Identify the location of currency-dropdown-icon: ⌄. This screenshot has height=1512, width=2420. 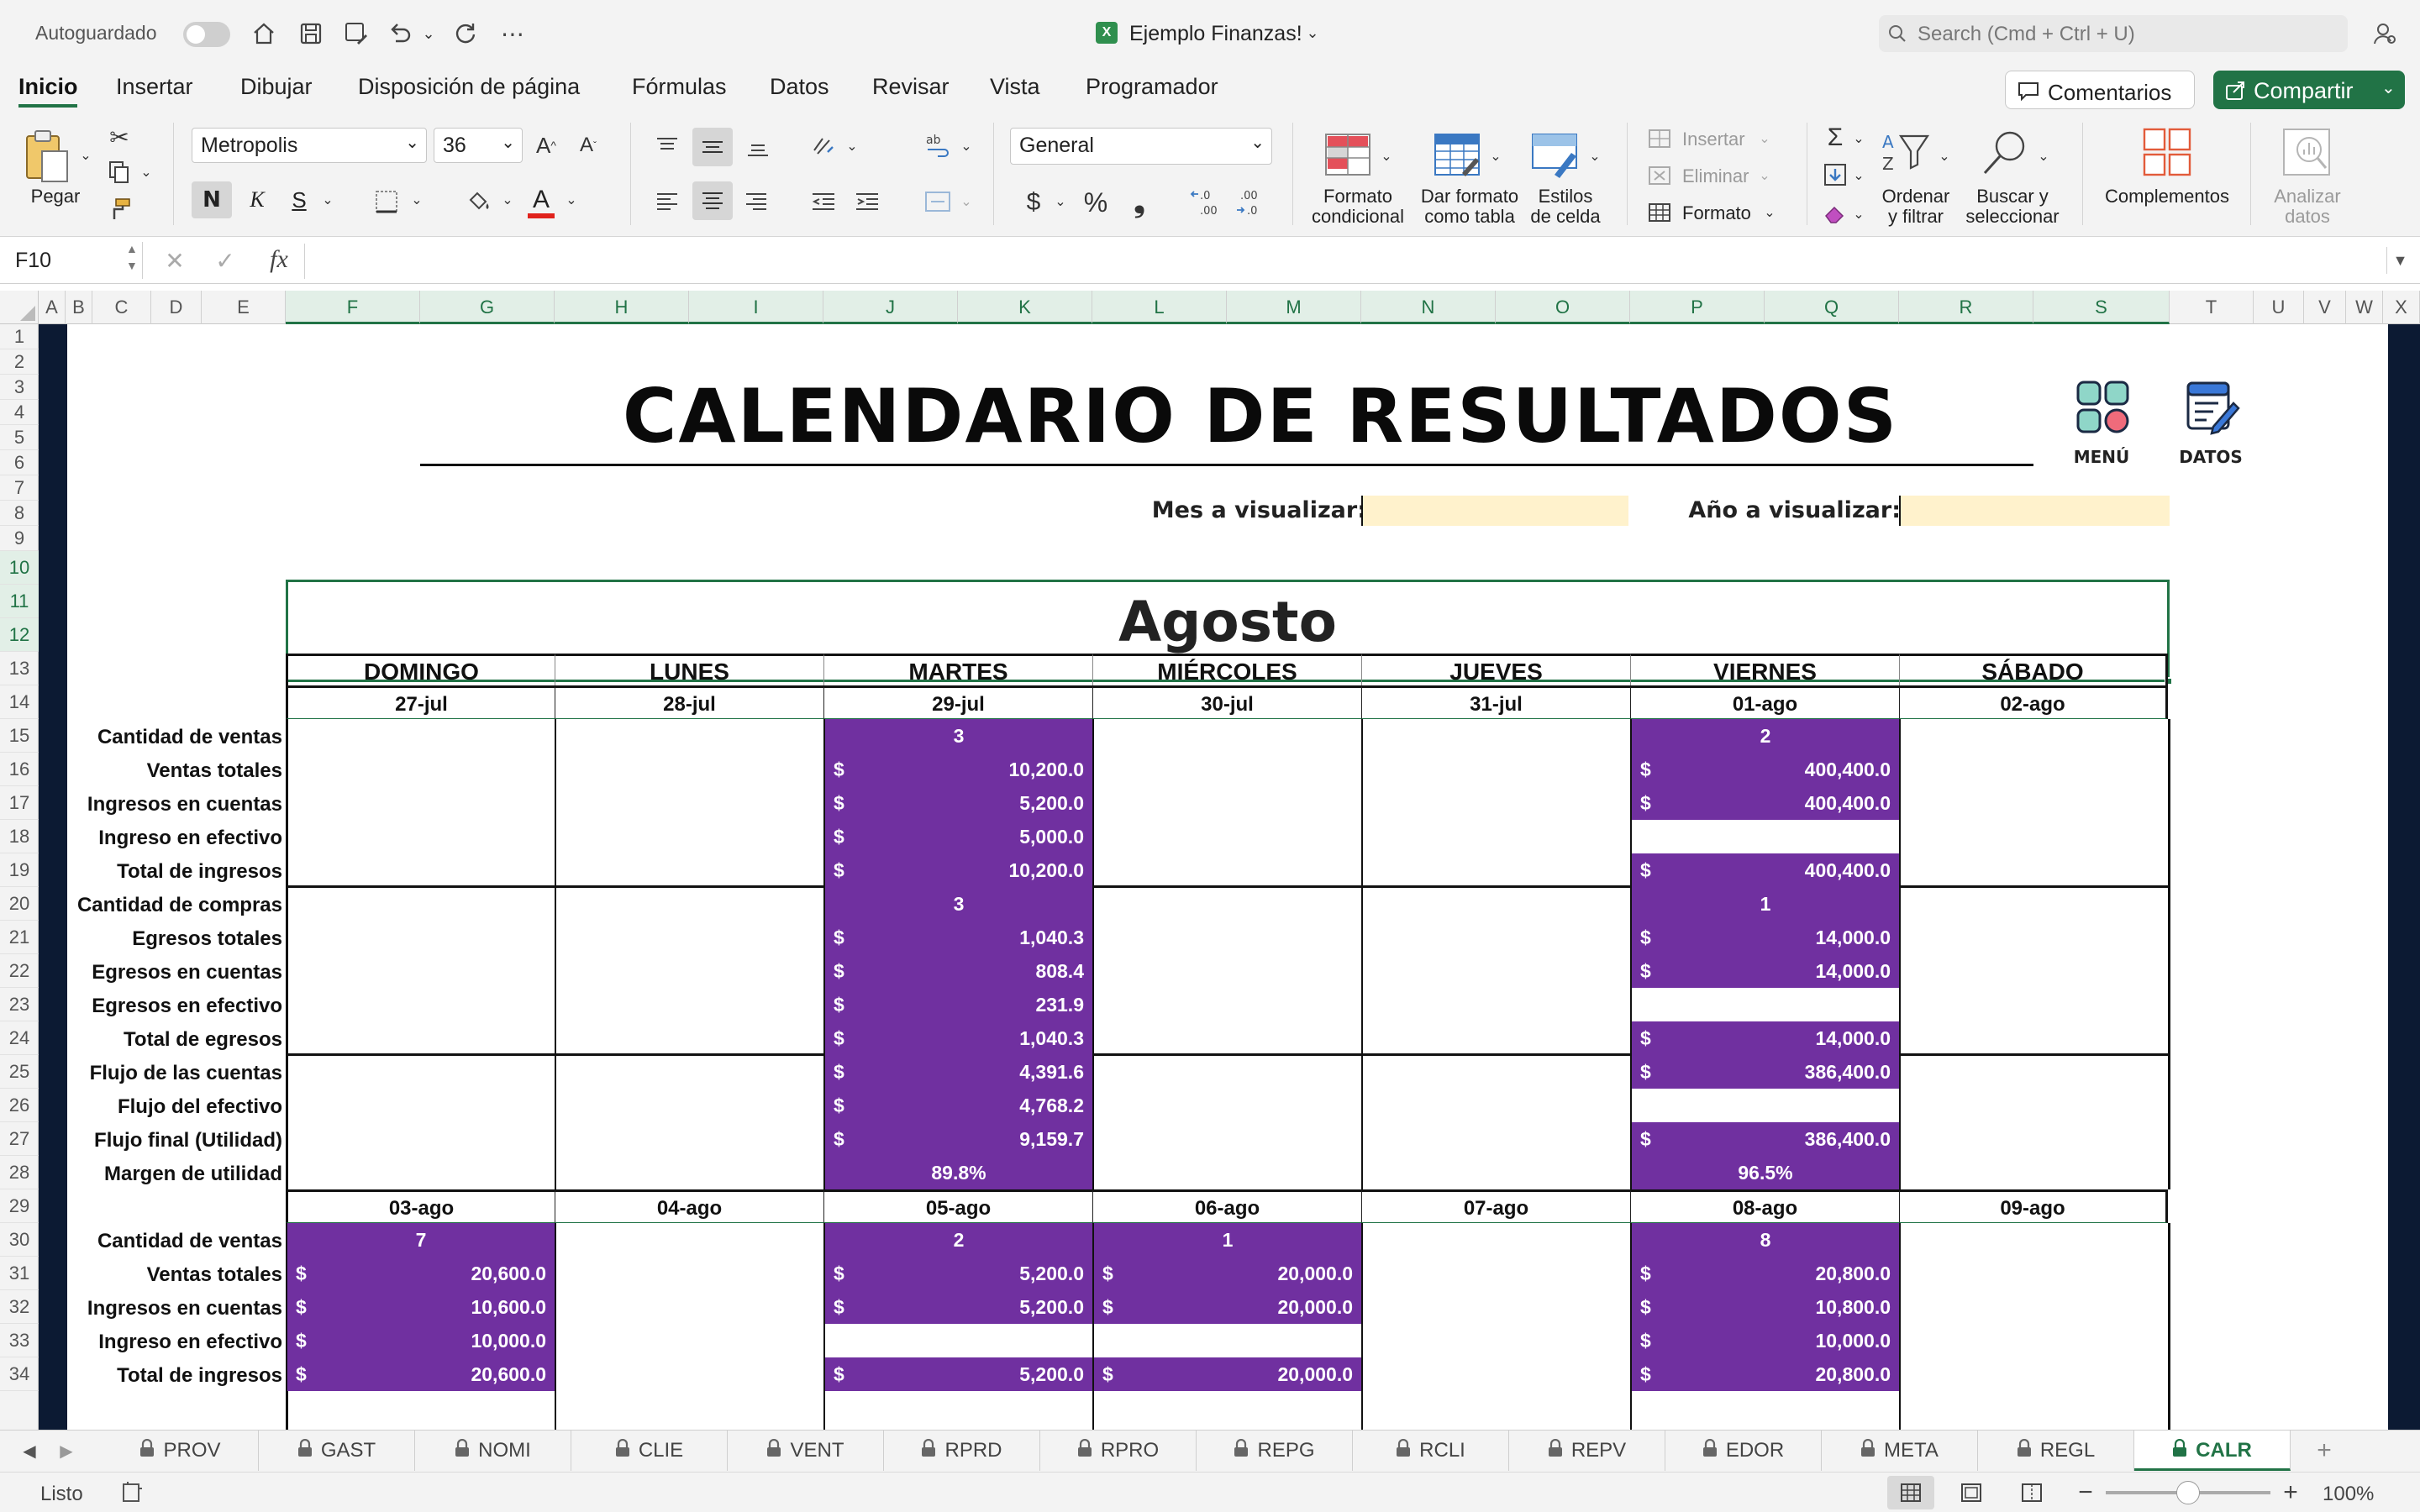
(1060, 201).